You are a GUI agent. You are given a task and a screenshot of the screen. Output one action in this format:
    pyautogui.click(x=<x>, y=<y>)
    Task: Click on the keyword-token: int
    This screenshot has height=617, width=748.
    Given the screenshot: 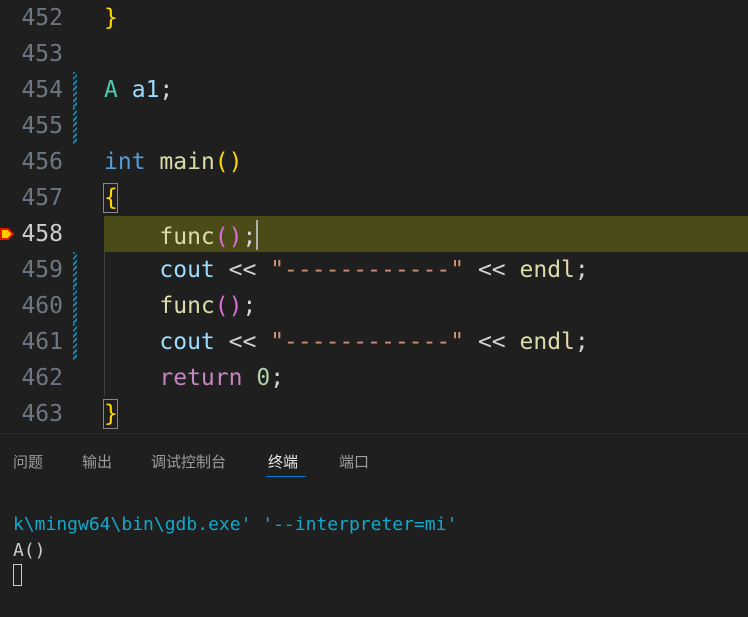 What is the action you would take?
    pyautogui.click(x=125, y=162)
    